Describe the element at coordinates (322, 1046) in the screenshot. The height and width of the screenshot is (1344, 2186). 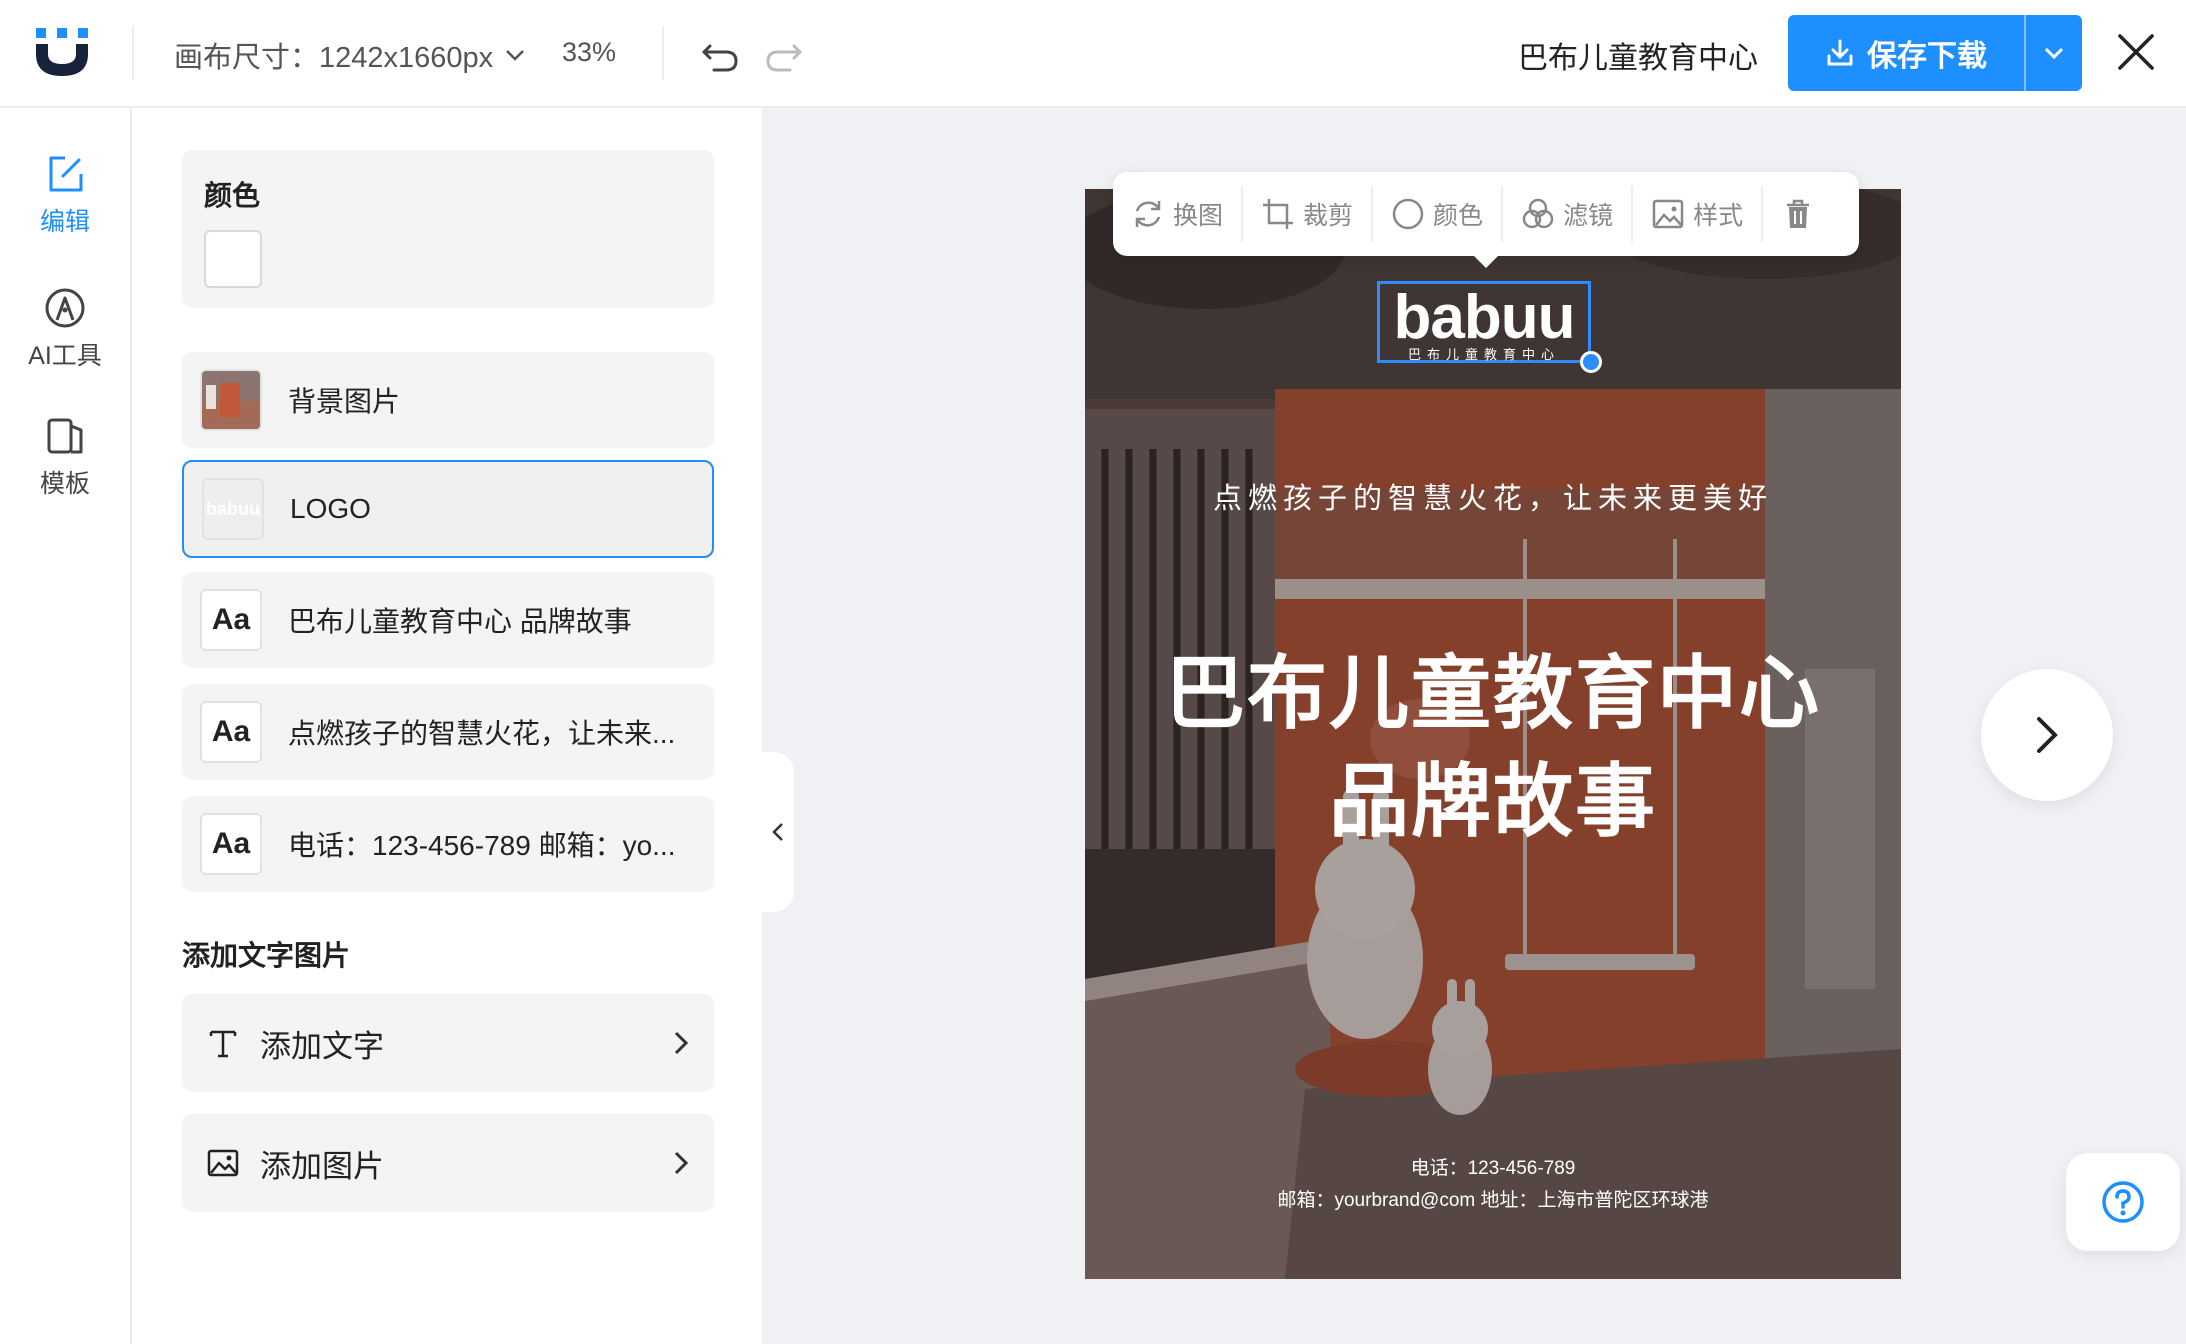
I see `add-text-label: 添加文字` at that location.